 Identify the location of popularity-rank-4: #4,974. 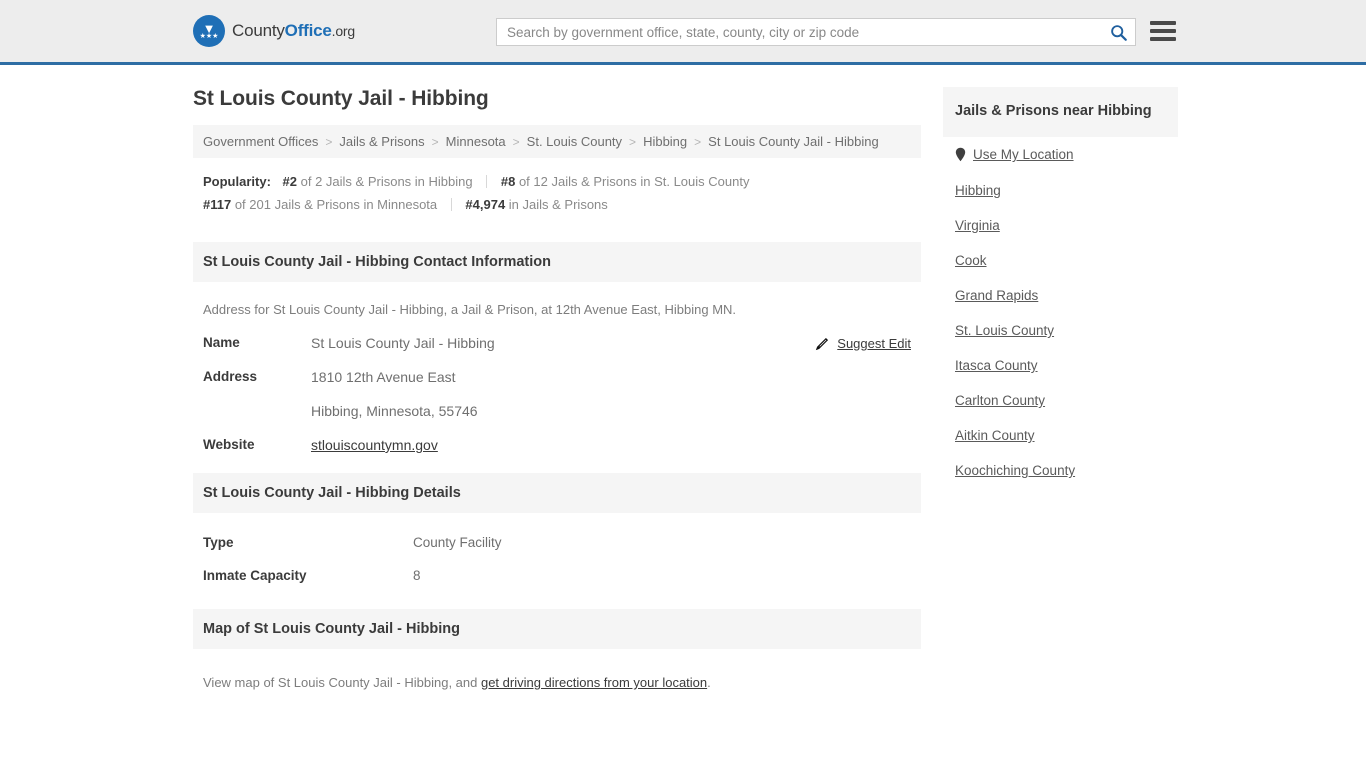
(485, 204).